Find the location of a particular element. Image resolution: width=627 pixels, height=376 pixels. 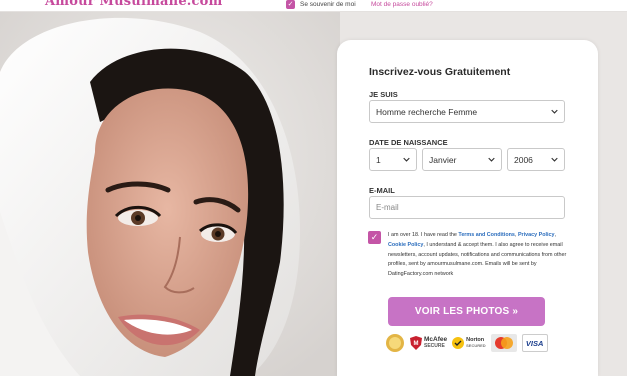

email-label: E-MAIL is located at coordinates (382, 190).